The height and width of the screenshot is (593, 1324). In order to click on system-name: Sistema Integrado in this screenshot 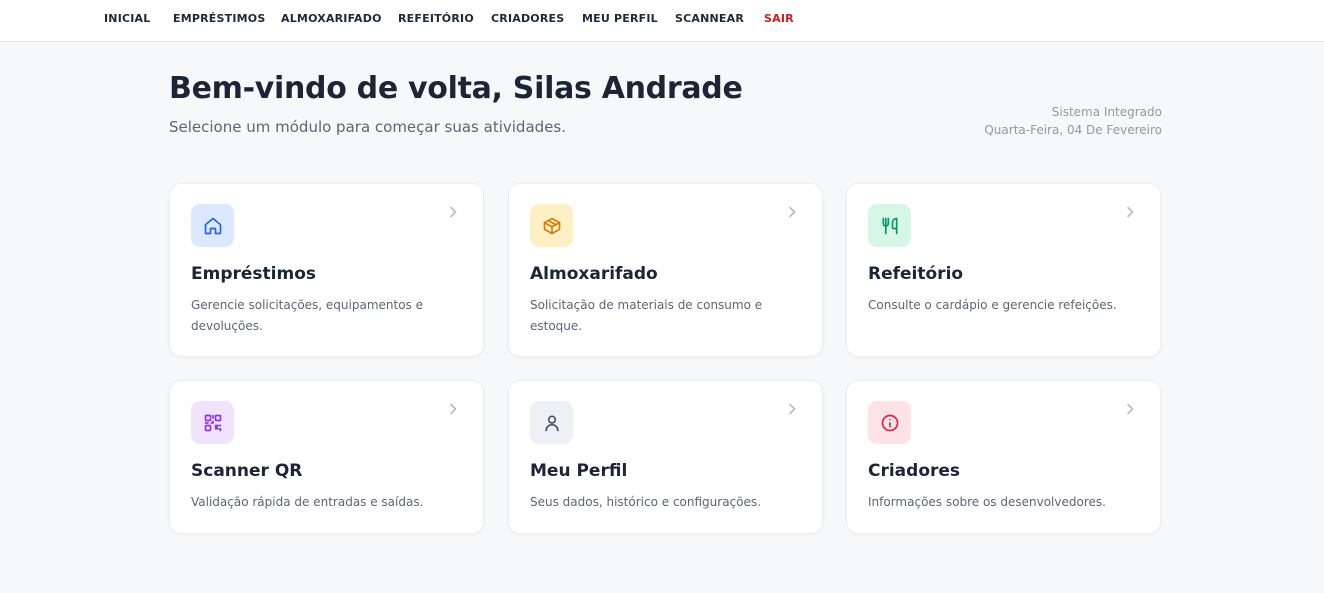, I will do `click(1106, 112)`.